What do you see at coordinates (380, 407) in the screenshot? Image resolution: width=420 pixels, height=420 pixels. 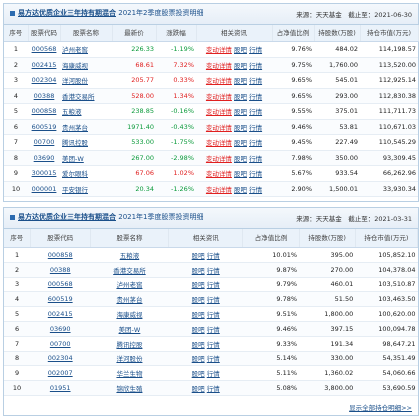 I see `show-all-holdings-link: 显示全部持仓明细>>` at bounding box center [380, 407].